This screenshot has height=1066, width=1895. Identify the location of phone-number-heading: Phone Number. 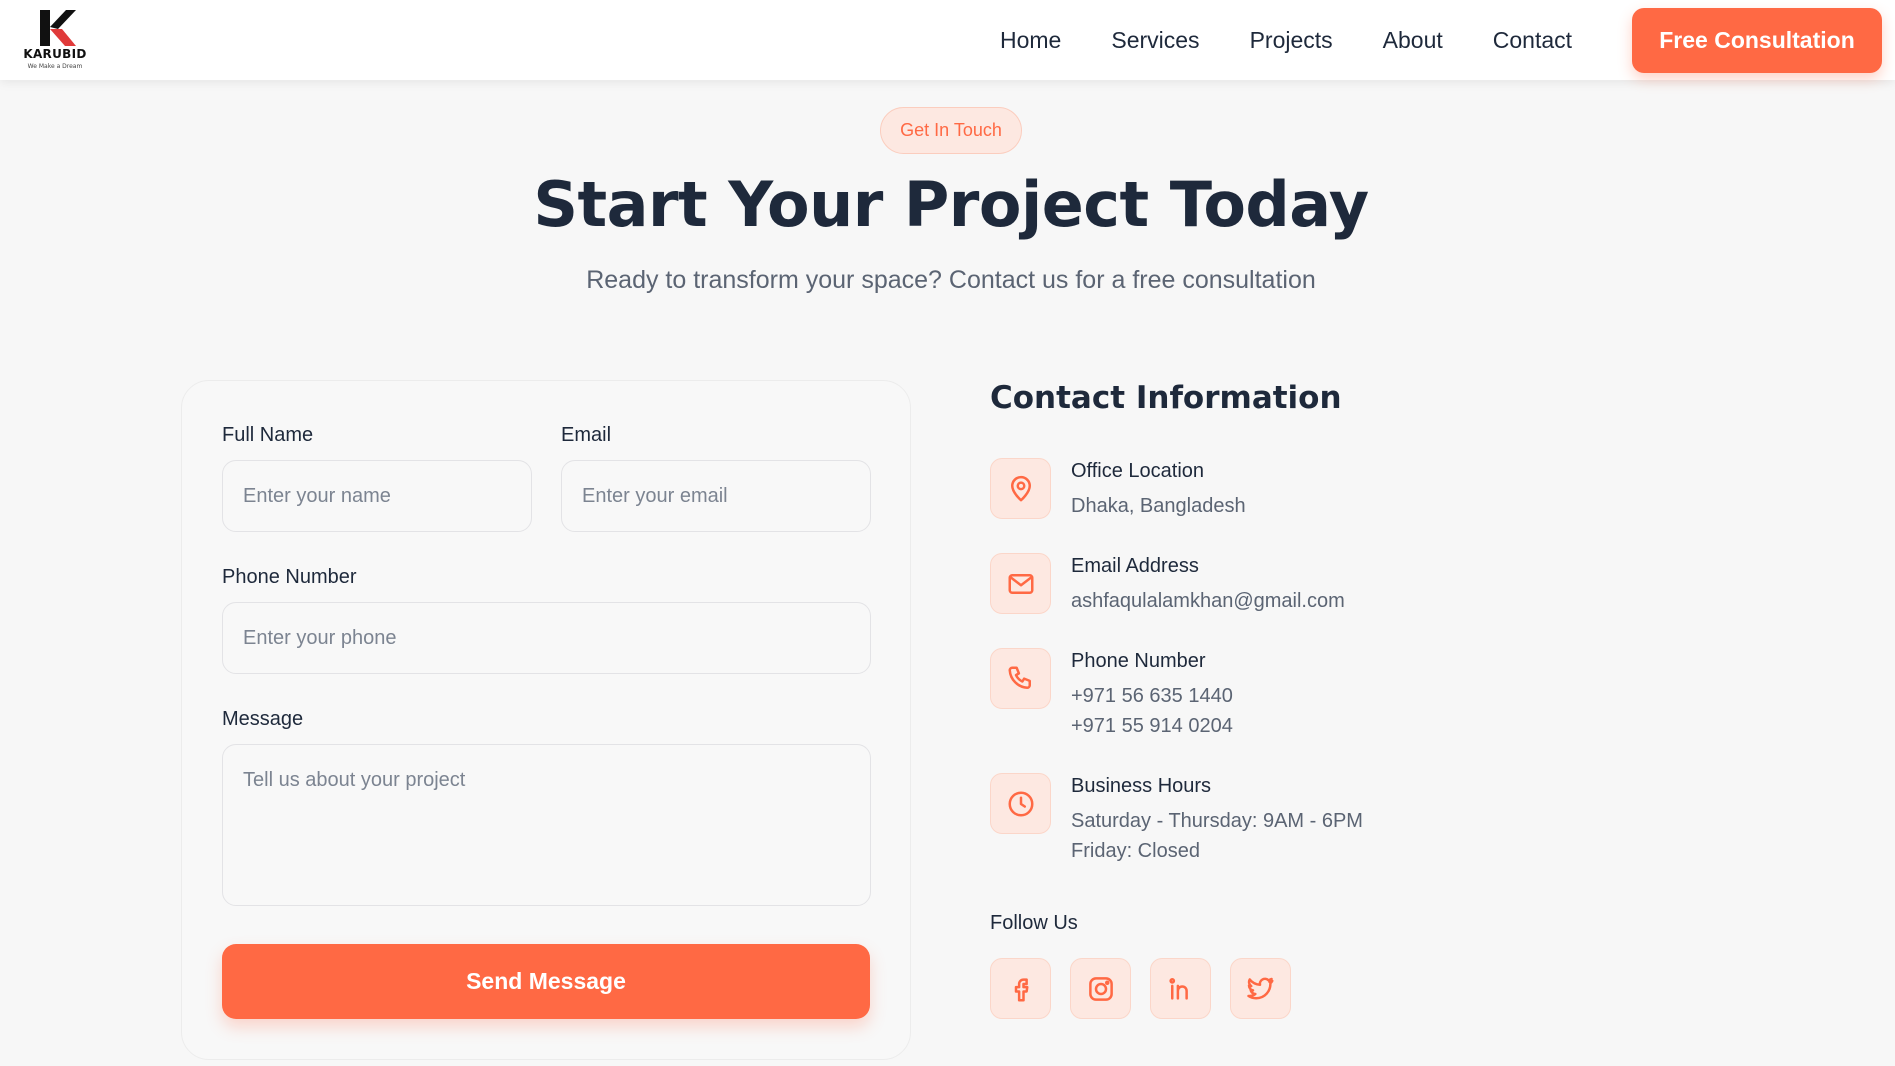
(1138, 661).